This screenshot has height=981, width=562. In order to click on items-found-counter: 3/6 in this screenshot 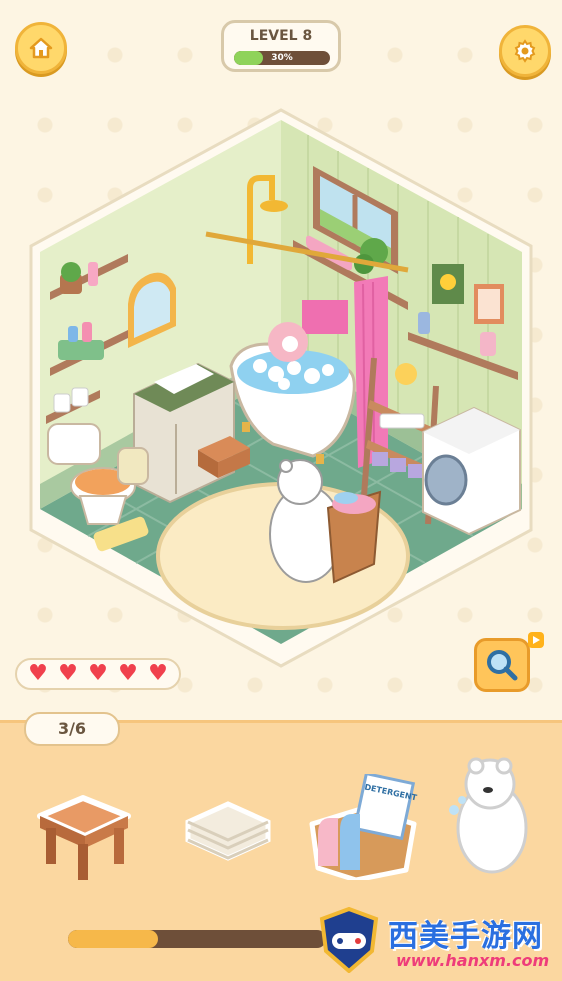, I will do `click(72, 729)`.